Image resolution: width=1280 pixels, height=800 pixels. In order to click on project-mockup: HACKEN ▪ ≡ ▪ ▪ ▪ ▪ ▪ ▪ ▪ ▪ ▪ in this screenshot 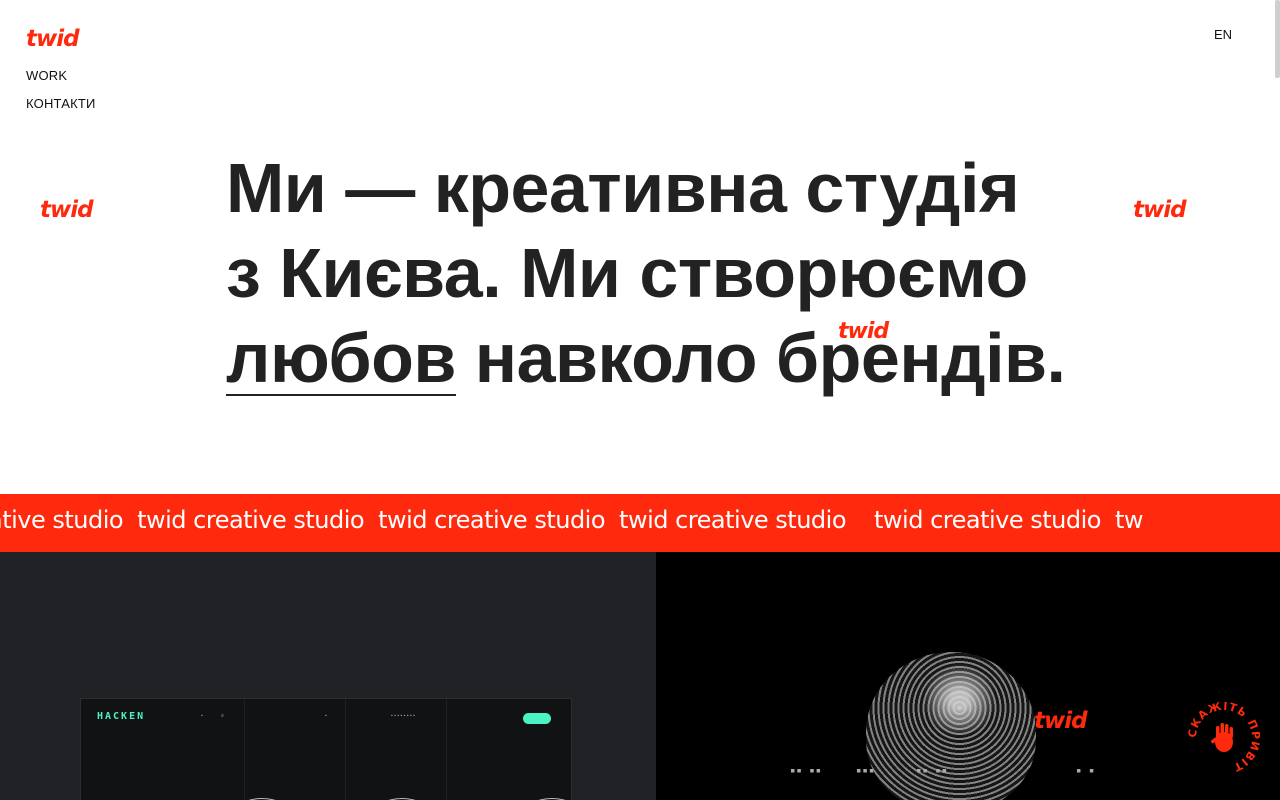, I will do `click(331, 749)`.